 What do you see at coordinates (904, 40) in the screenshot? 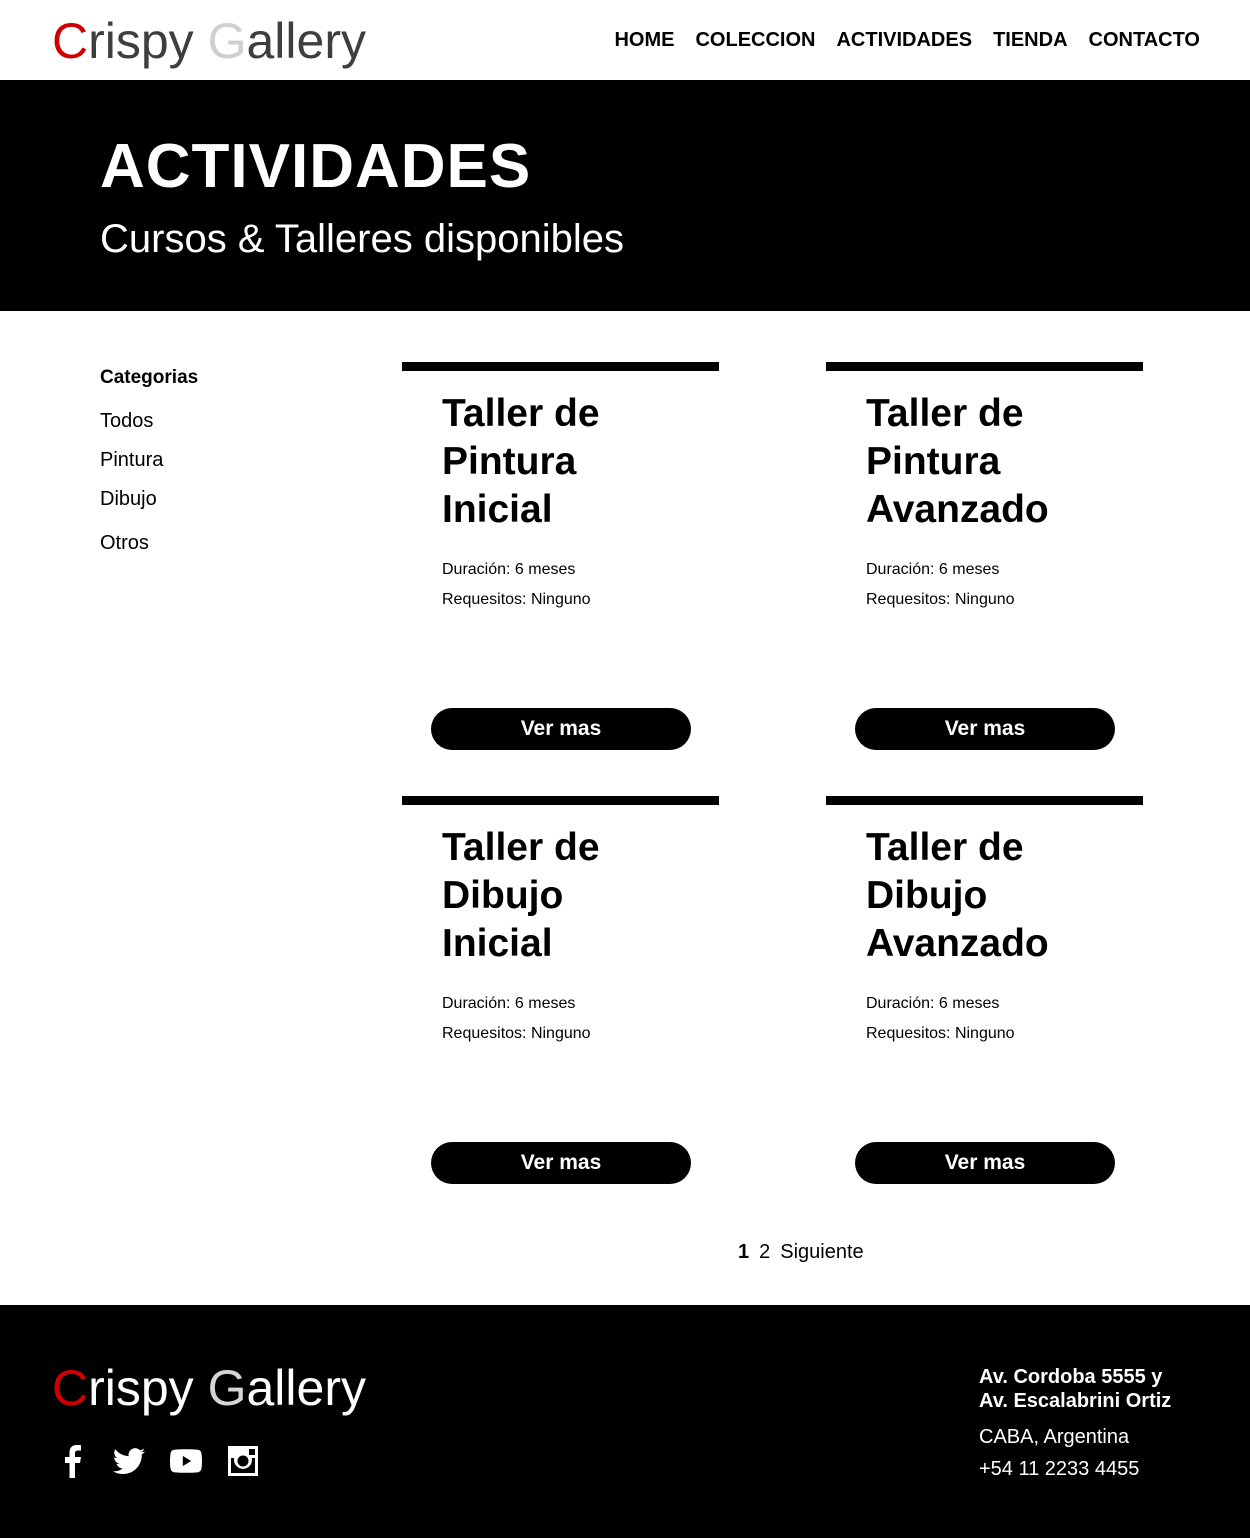
I see `nav-actividades: ACTIVIDADES` at bounding box center [904, 40].